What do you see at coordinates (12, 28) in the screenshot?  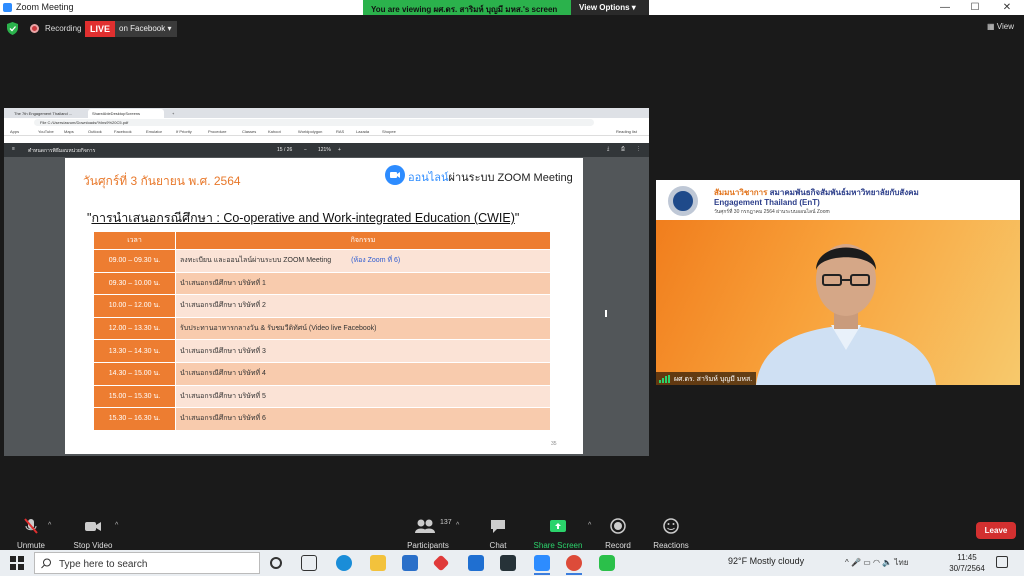 I see `security-shield-icon` at bounding box center [12, 28].